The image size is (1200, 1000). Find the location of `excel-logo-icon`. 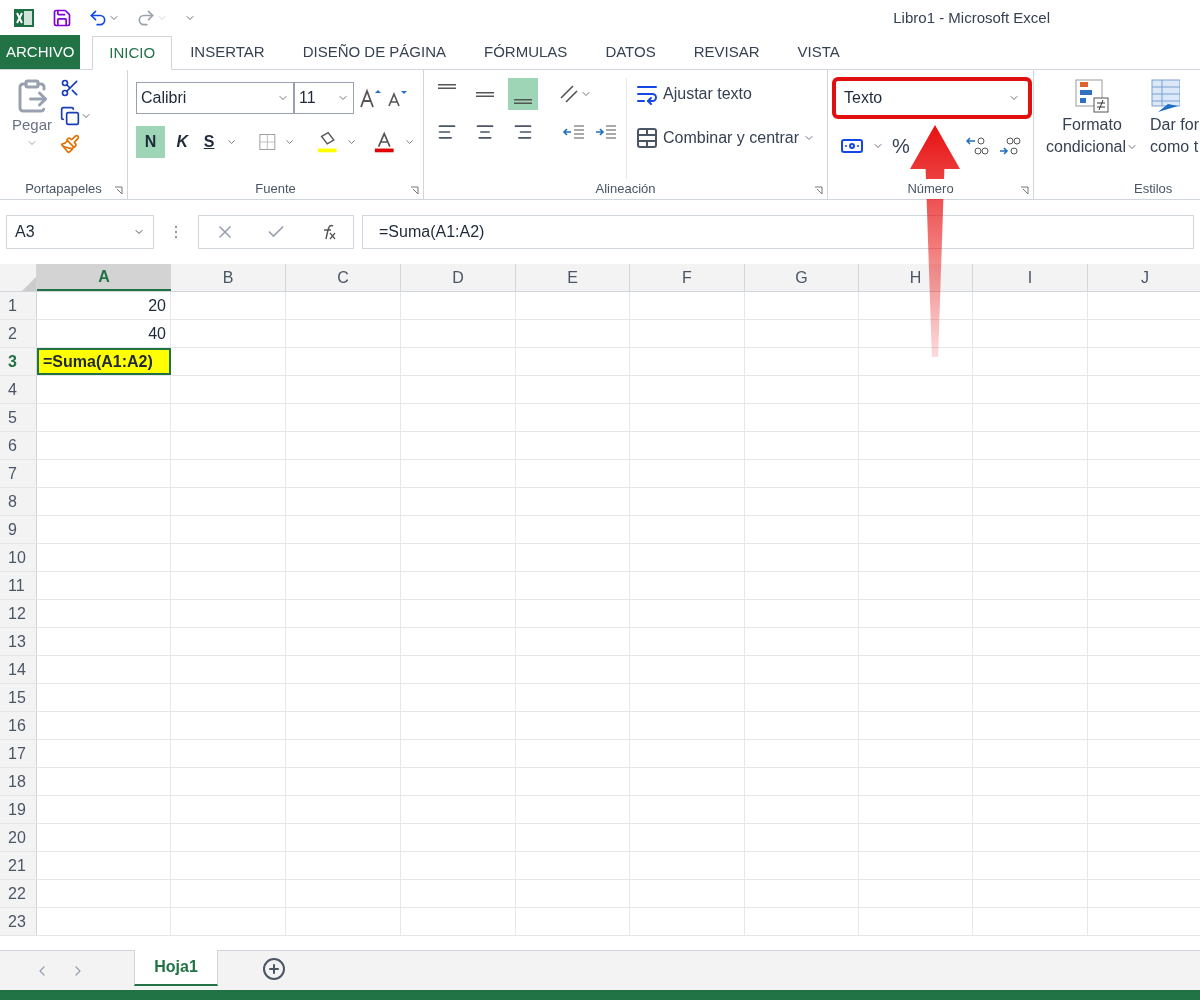

excel-logo-icon is located at coordinates (24, 18).